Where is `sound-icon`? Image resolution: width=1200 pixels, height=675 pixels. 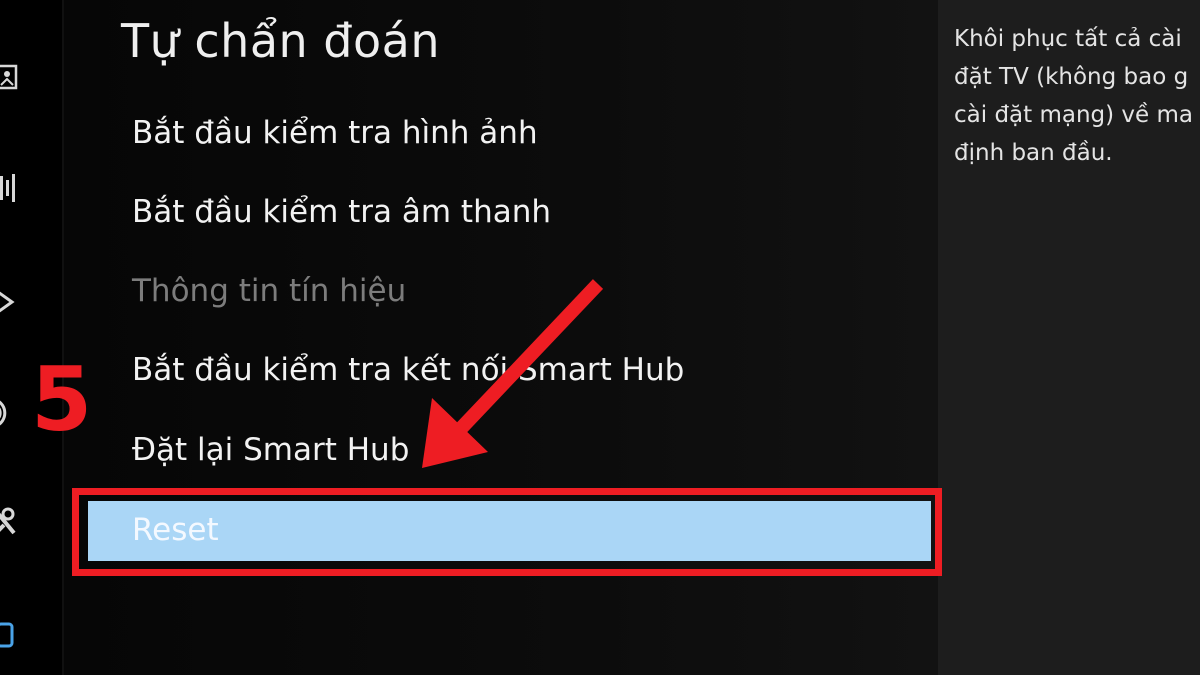 sound-icon is located at coordinates (9, 187).